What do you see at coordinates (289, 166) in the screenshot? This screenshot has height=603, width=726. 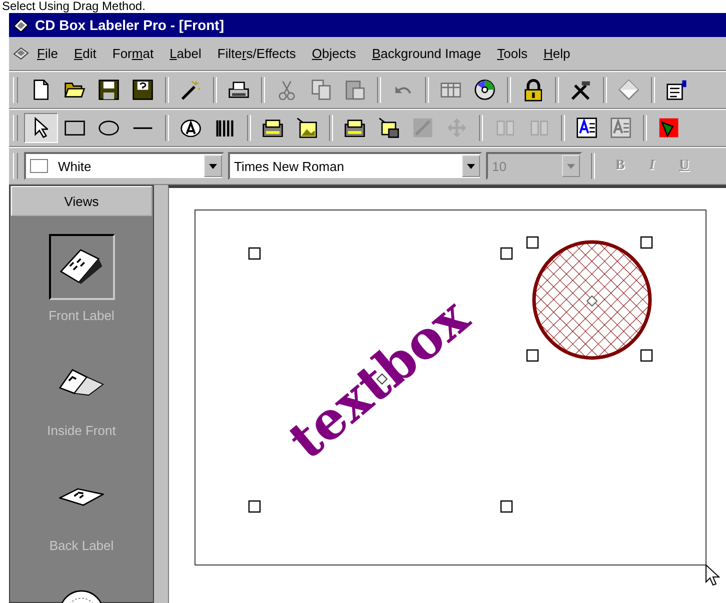 I see `dropdown-value: Times New Roman` at bounding box center [289, 166].